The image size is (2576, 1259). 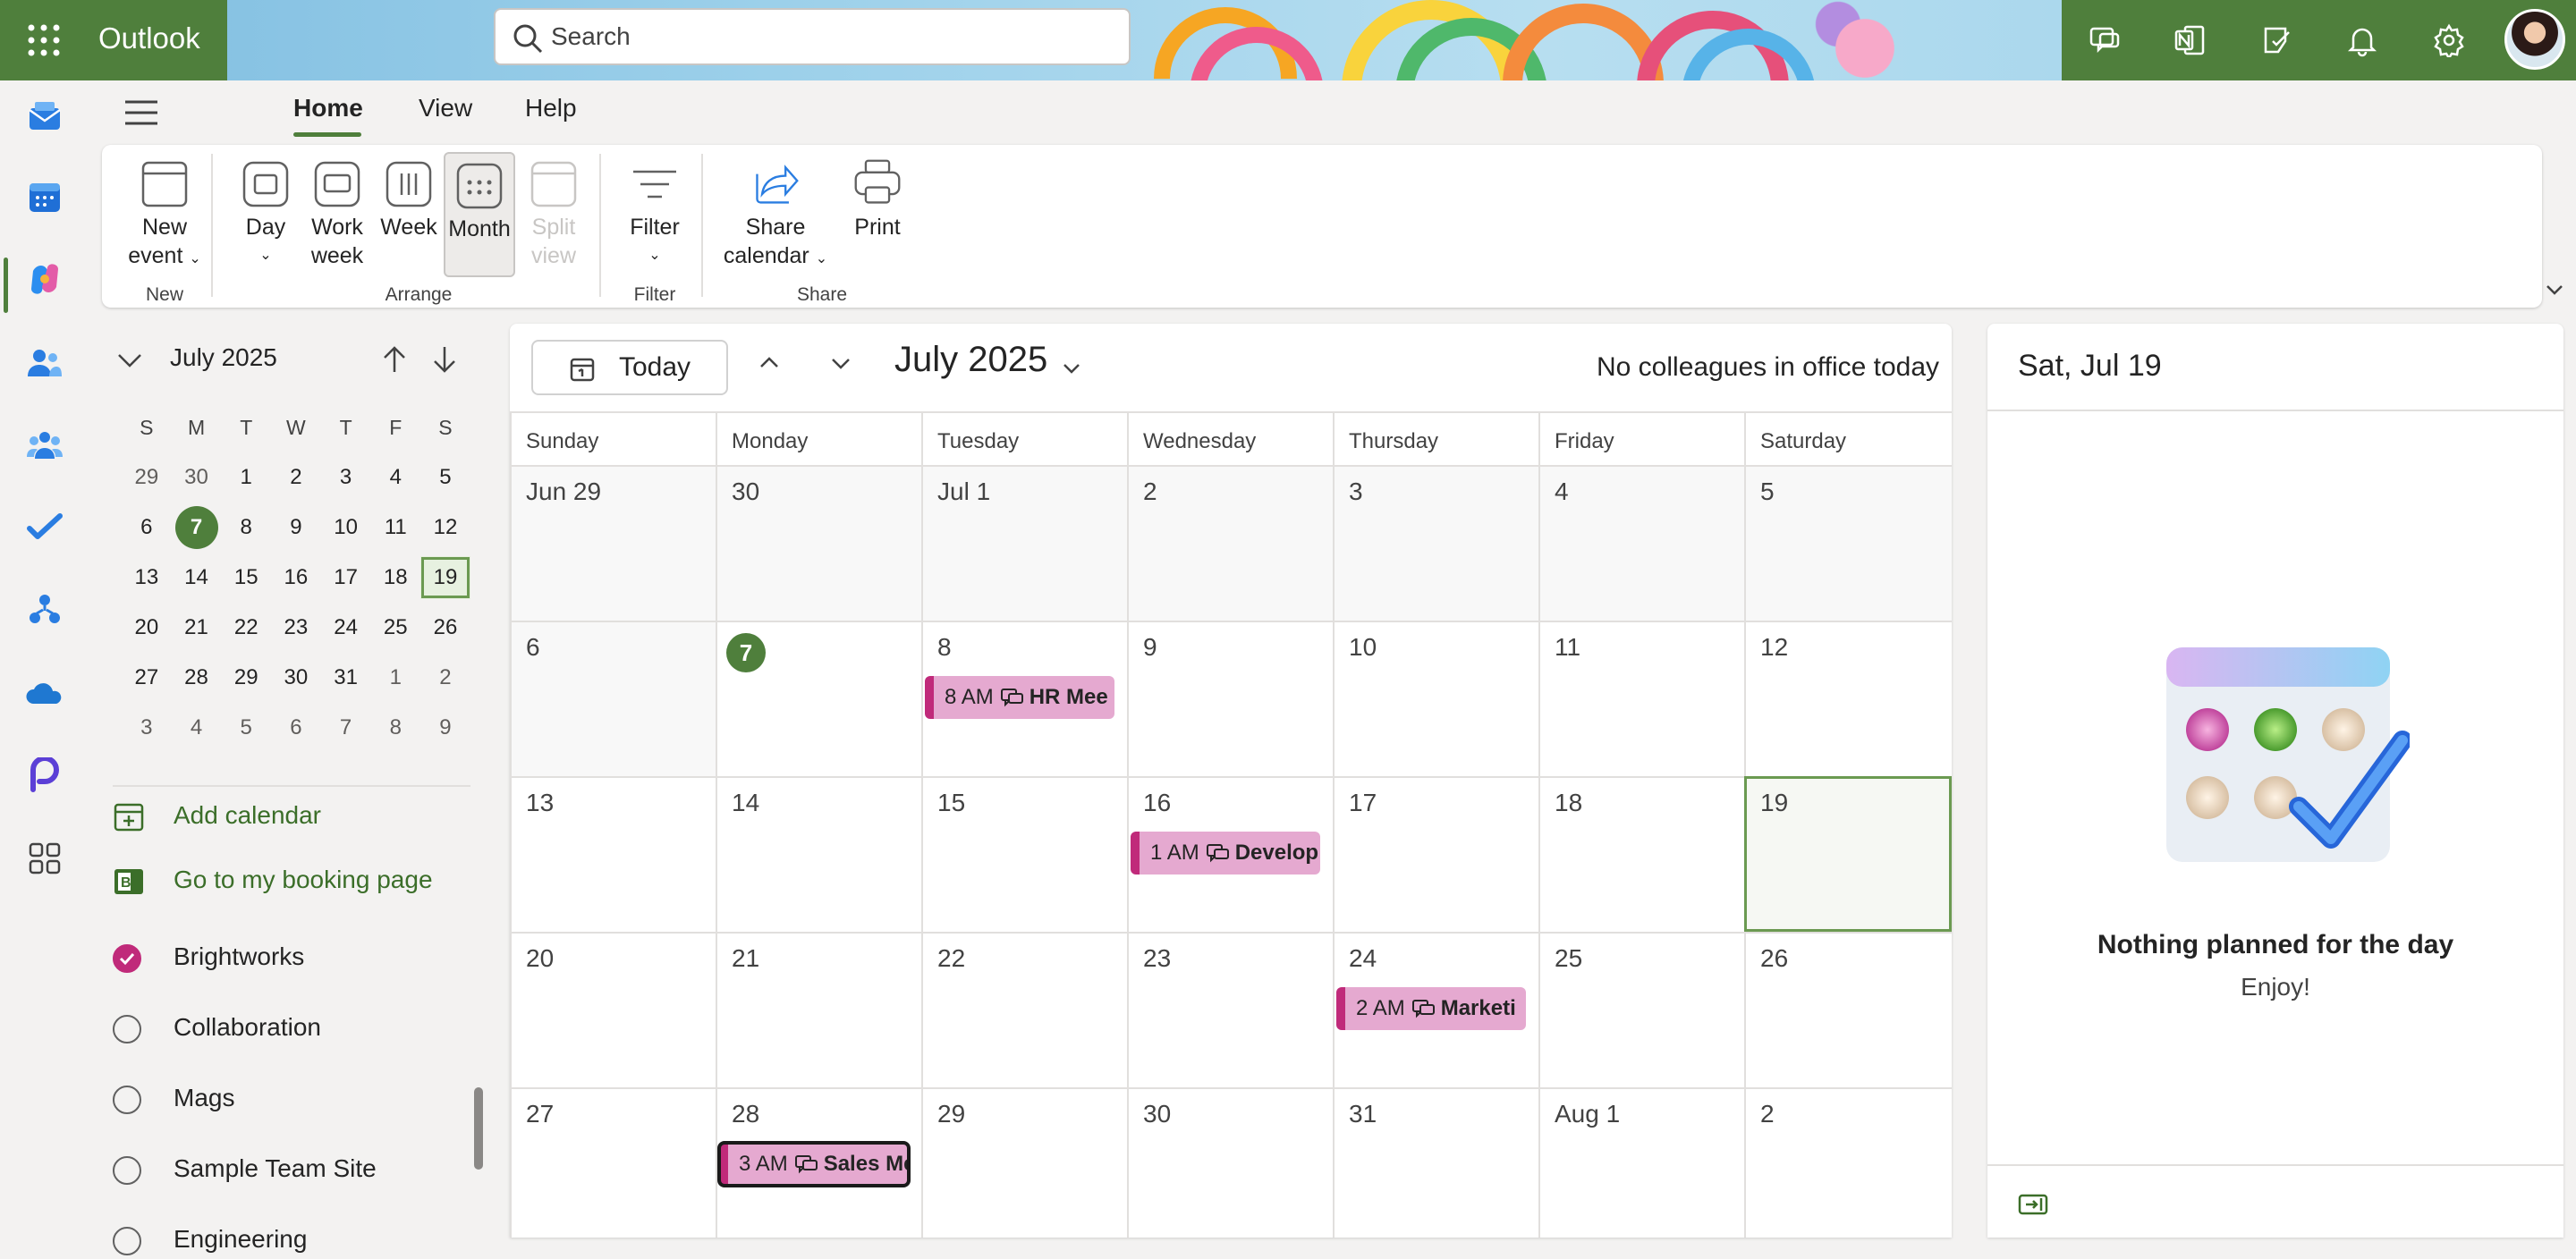 What do you see at coordinates (478, 1128) in the screenshot?
I see `scrollbar-thumb` at bounding box center [478, 1128].